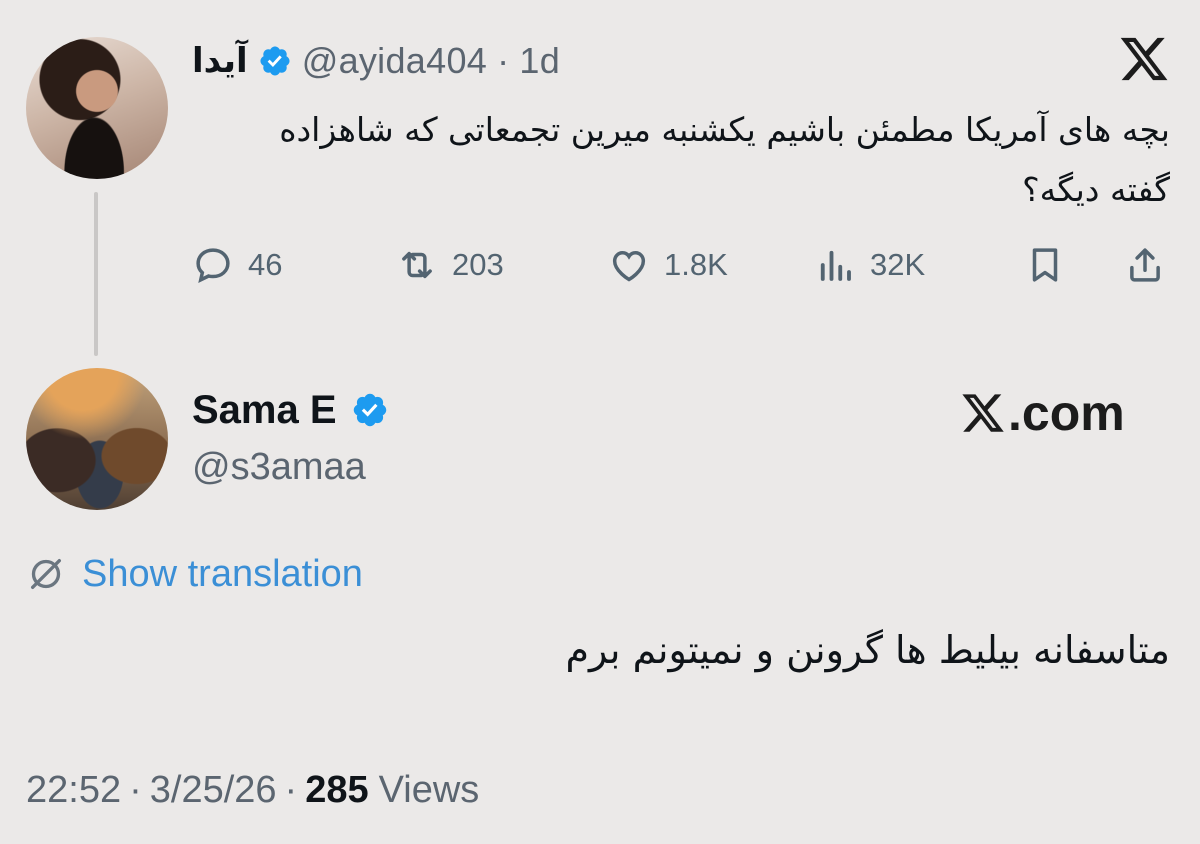  What do you see at coordinates (539, 61) in the screenshot?
I see `tweet1-age: 1d` at bounding box center [539, 61].